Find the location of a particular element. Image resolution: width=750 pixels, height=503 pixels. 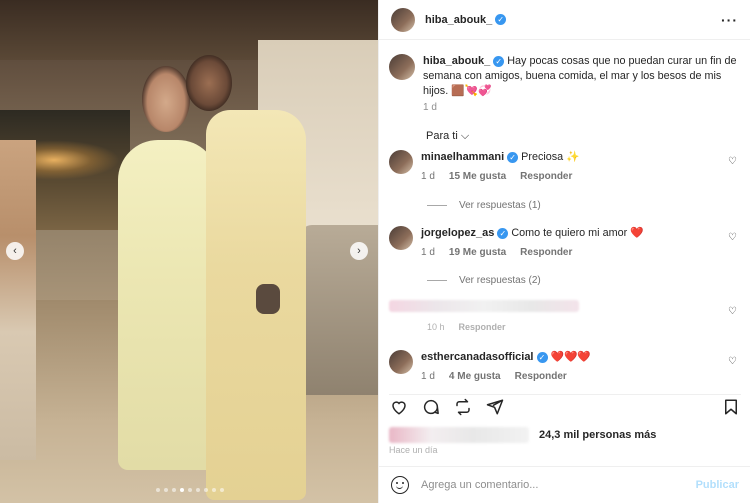

add-comment-bar: Publicar is located at coordinates (564, 484).